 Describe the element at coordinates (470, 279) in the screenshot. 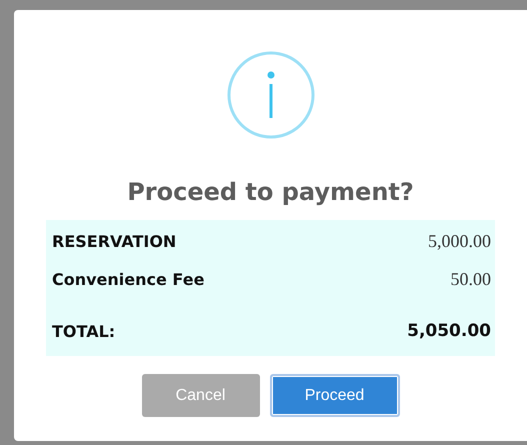

I see `line-amount: 50.00` at that location.